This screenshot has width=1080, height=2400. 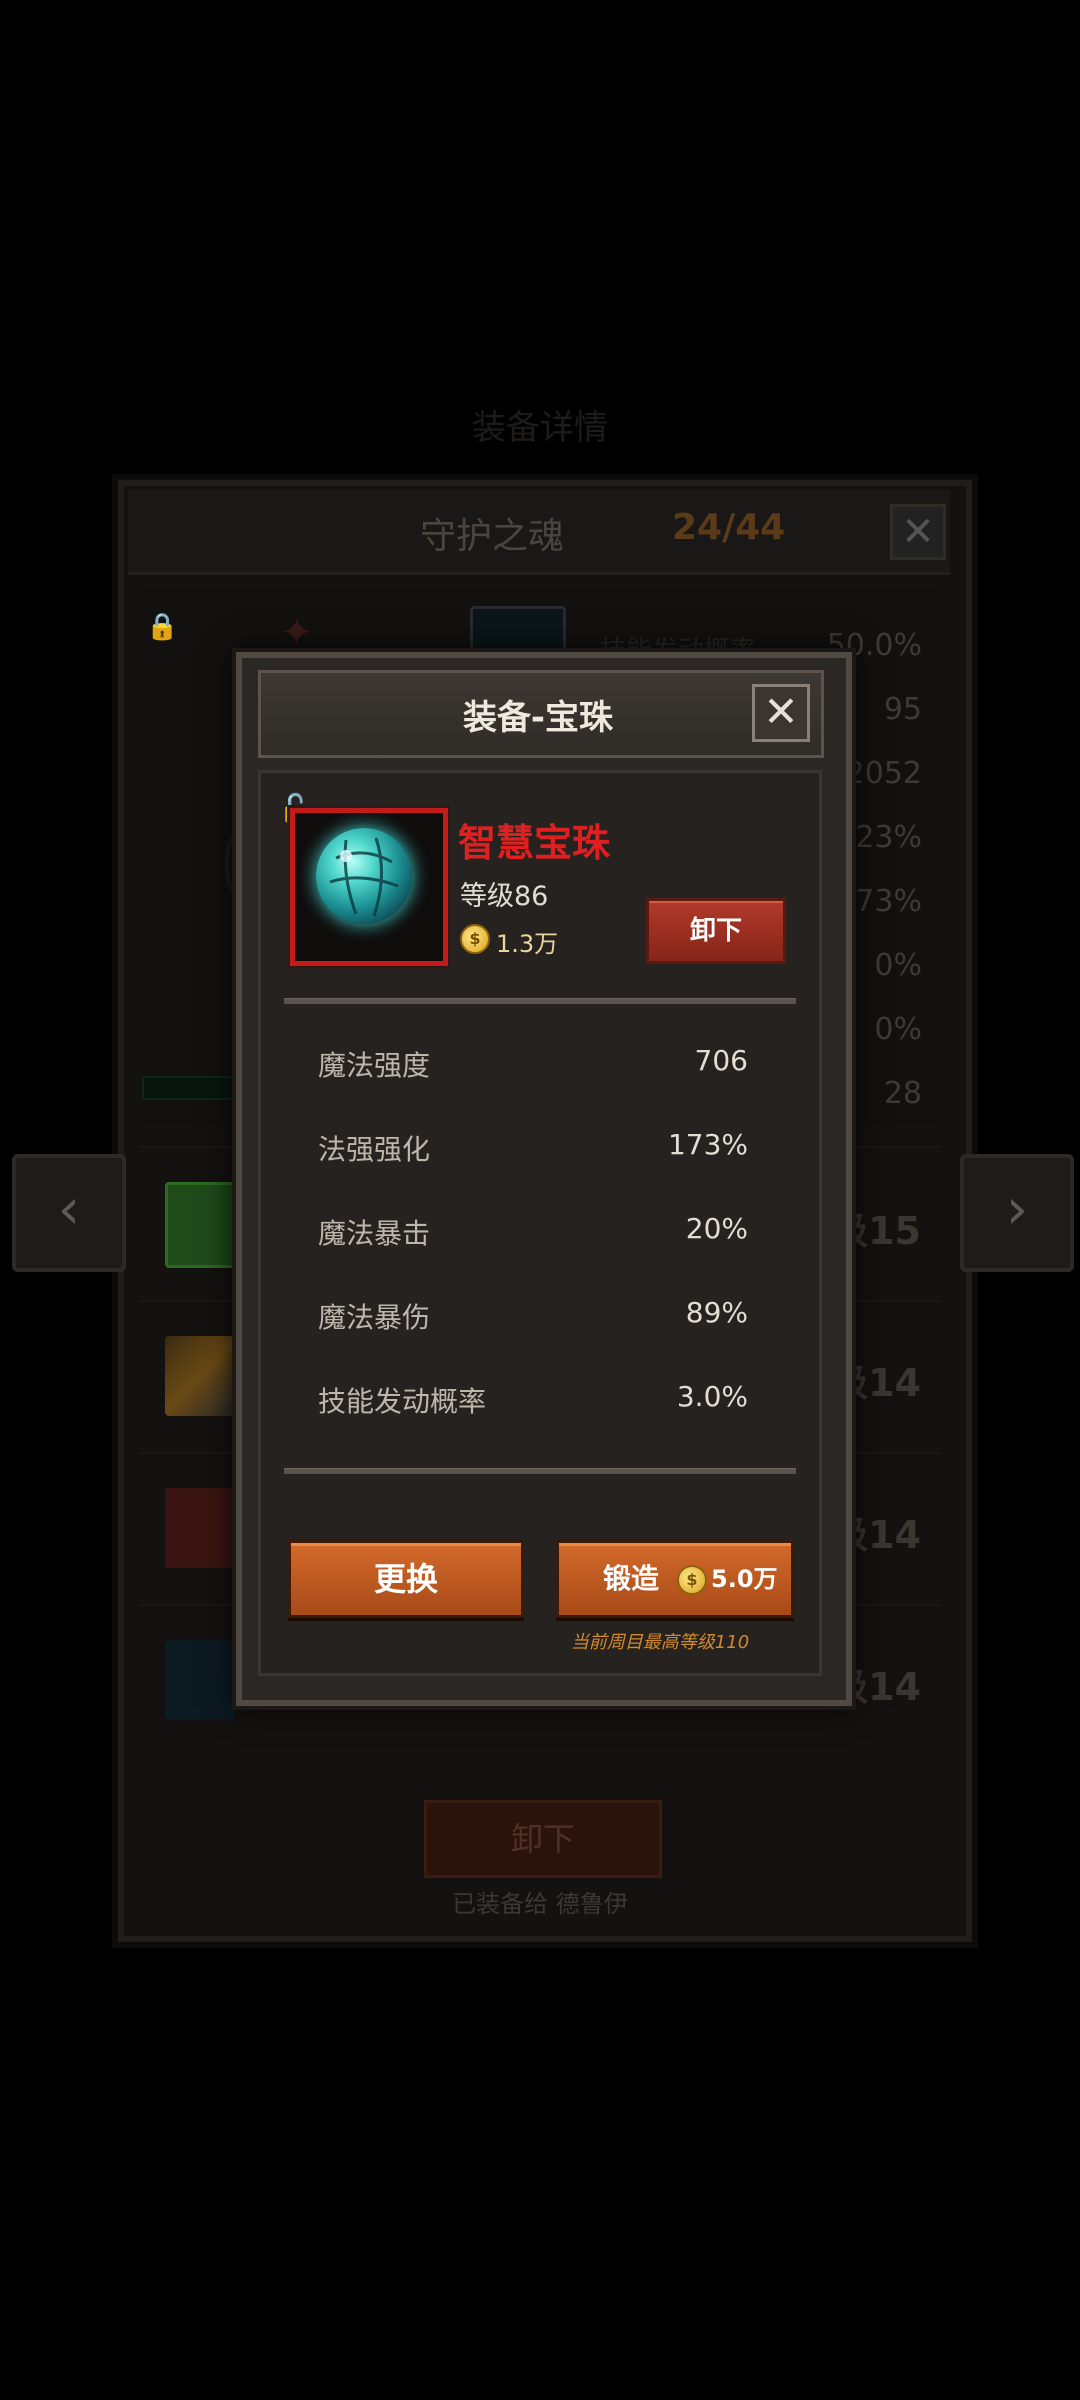 What do you see at coordinates (538, 718) in the screenshot?
I see `modal-title: 装备-宝珠` at bounding box center [538, 718].